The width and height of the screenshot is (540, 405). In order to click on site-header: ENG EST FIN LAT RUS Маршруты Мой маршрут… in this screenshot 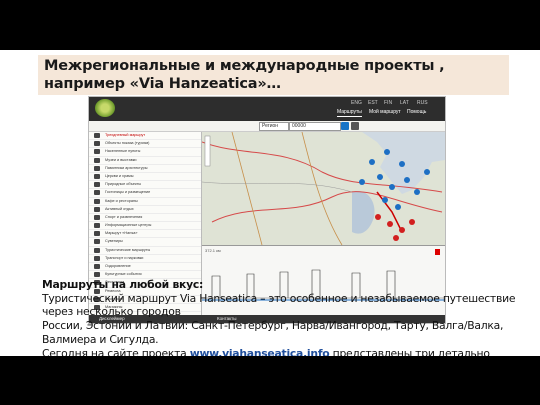, I will do `click(267, 109)`.